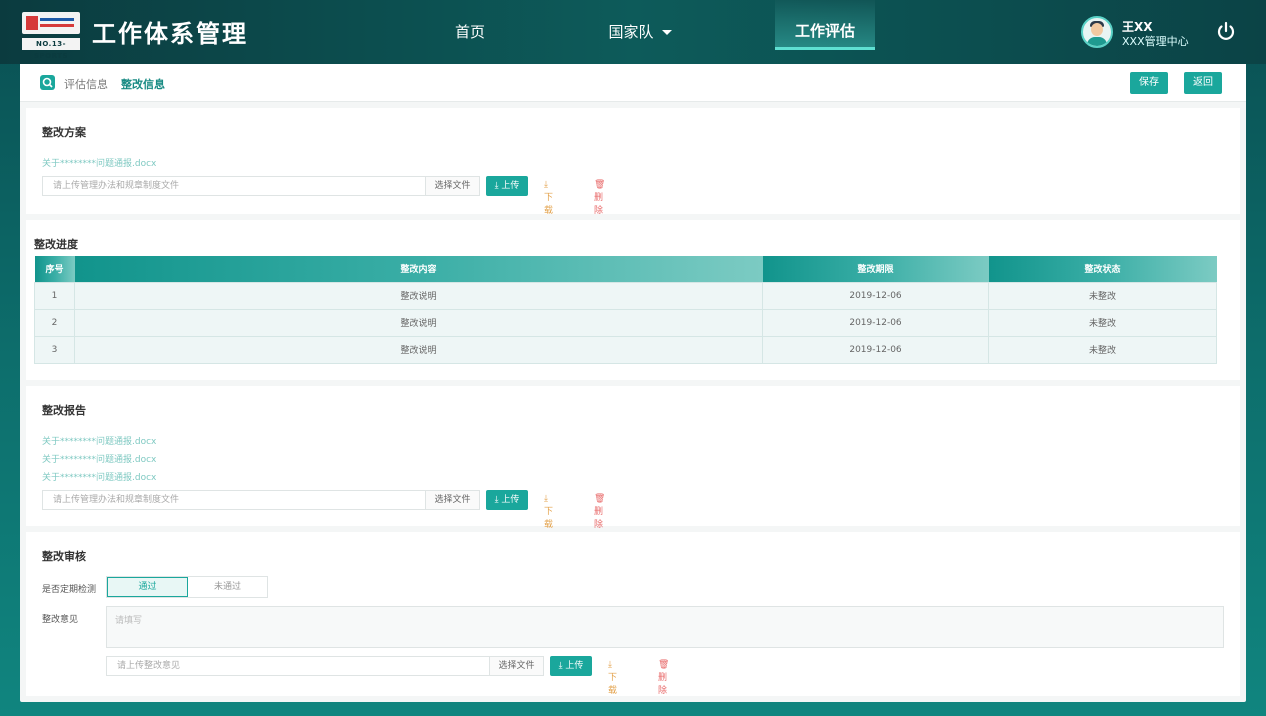 Image resolution: width=1266 pixels, height=716 pixels. Describe the element at coordinates (875, 269) in the screenshot. I see `column-header: 整改期限` at that location.